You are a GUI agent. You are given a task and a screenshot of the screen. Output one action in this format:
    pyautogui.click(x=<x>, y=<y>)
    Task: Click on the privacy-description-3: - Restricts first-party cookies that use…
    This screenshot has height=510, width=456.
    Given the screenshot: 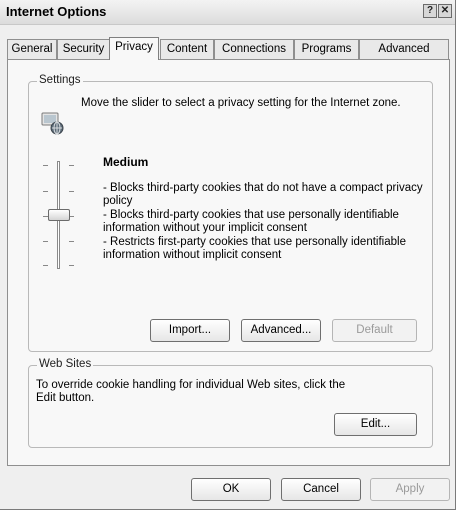 What is the action you would take?
    pyautogui.click(x=254, y=248)
    